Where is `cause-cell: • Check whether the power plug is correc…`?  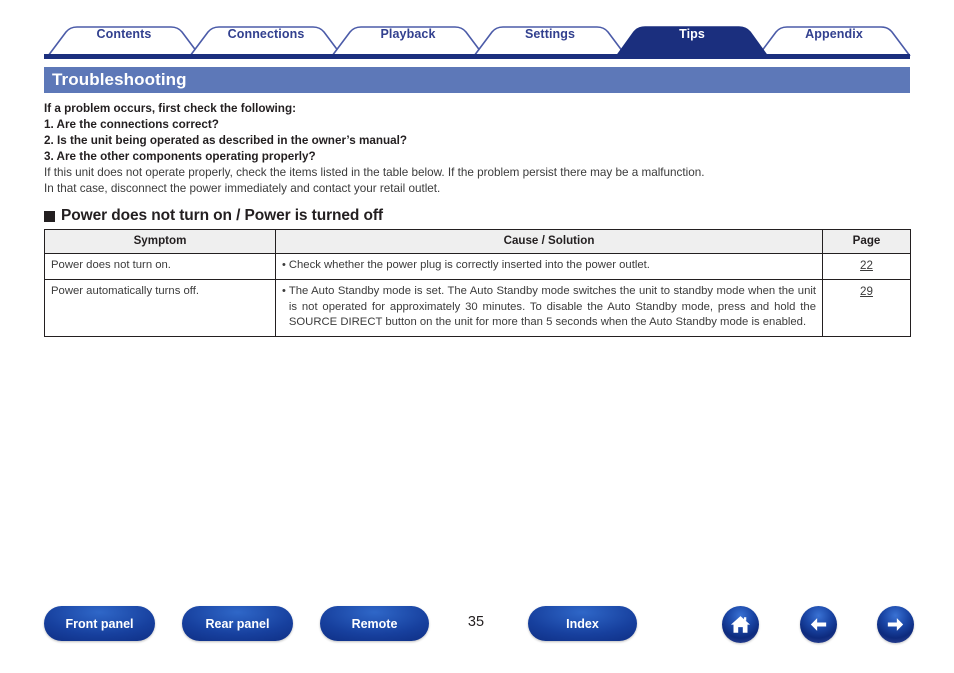
cause-cell: • Check whether the power plug is correc… is located at coordinates (549, 266).